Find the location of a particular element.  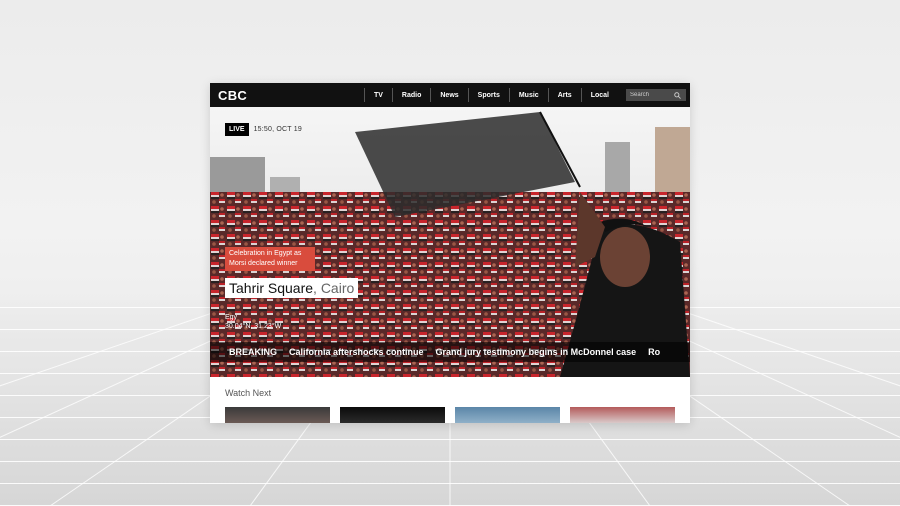

live-badge: LIVE is located at coordinates (237, 129).